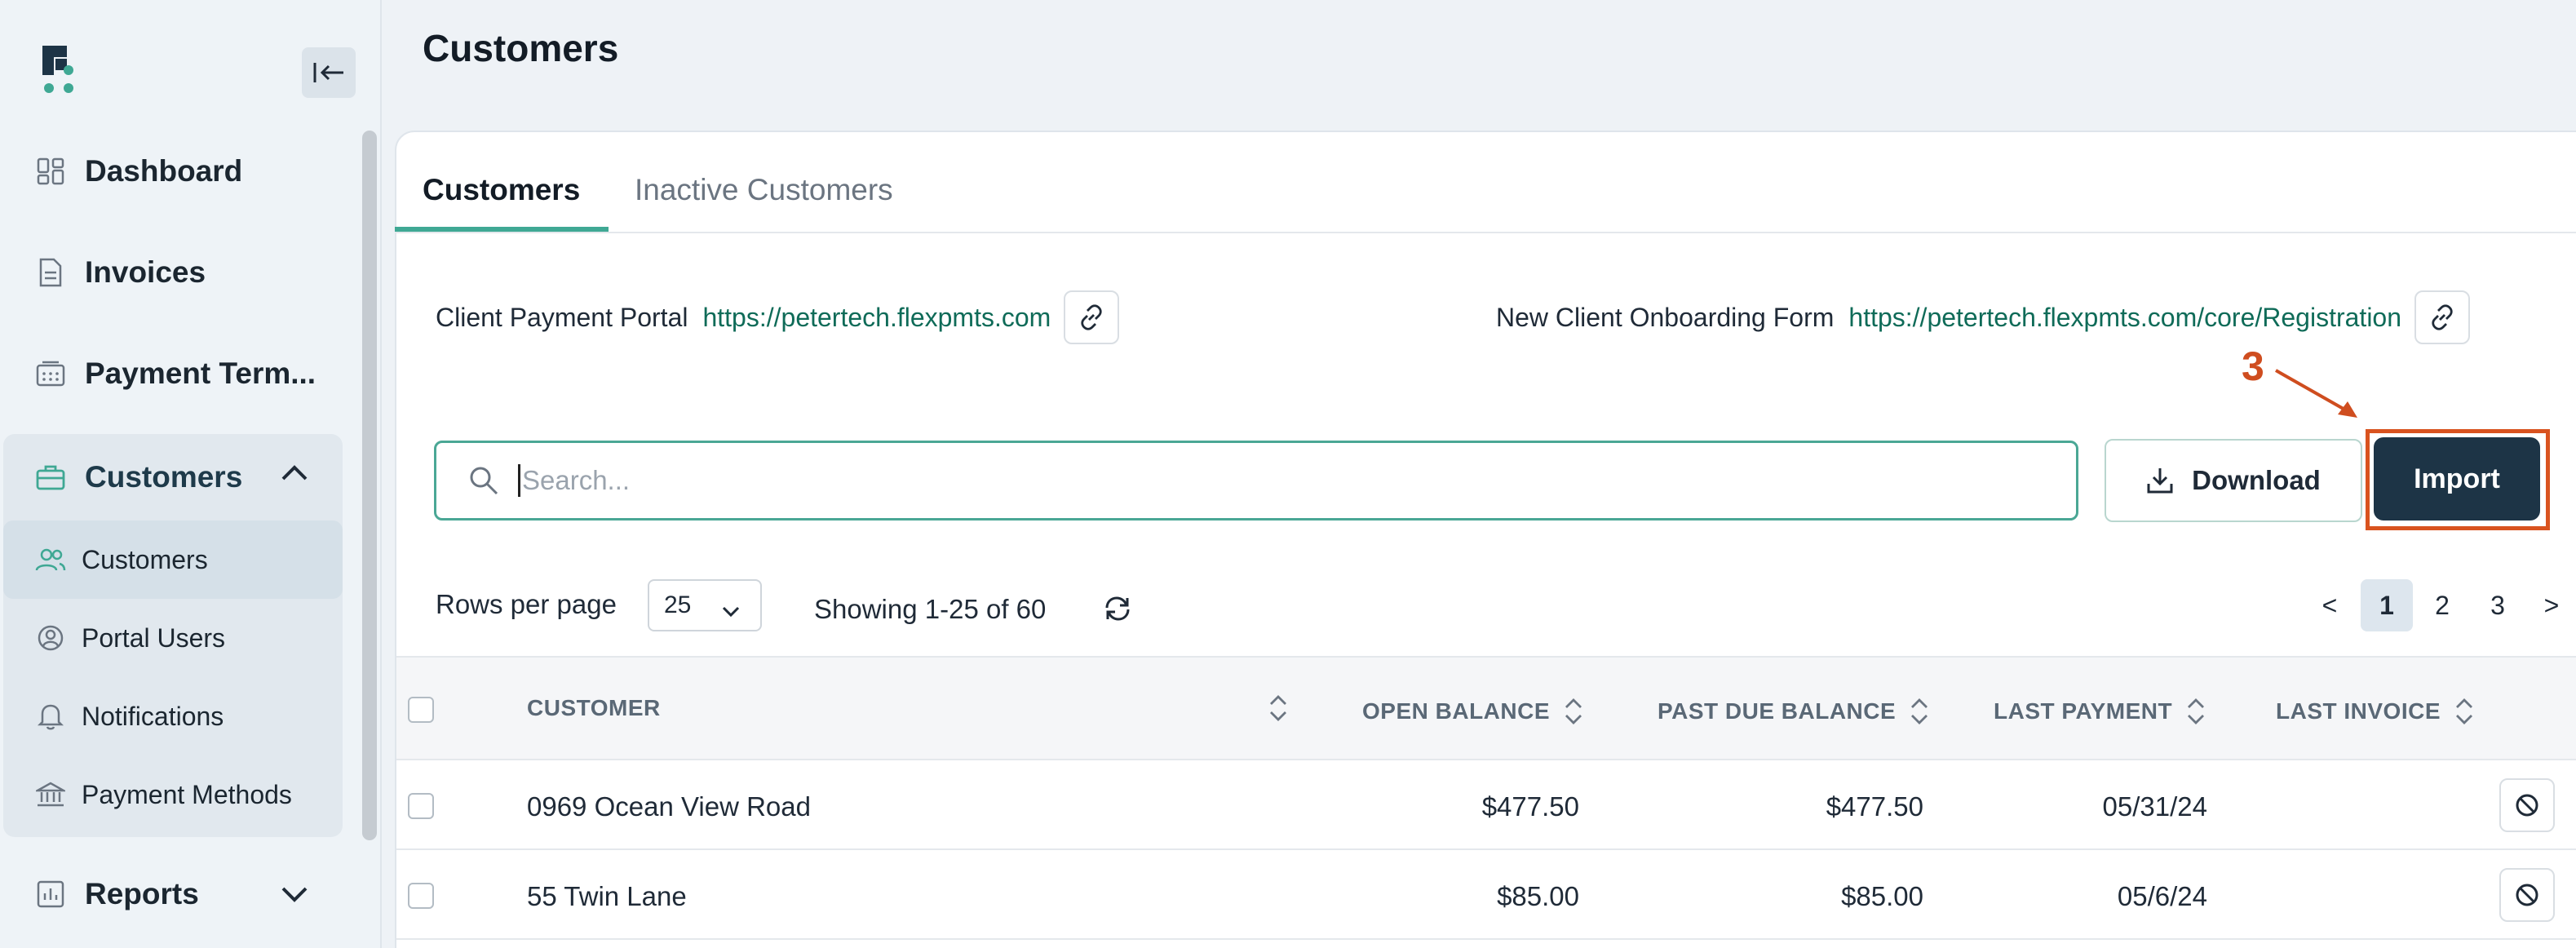 The width and height of the screenshot is (2576, 948). I want to click on user-circle-icon, so click(50, 638).